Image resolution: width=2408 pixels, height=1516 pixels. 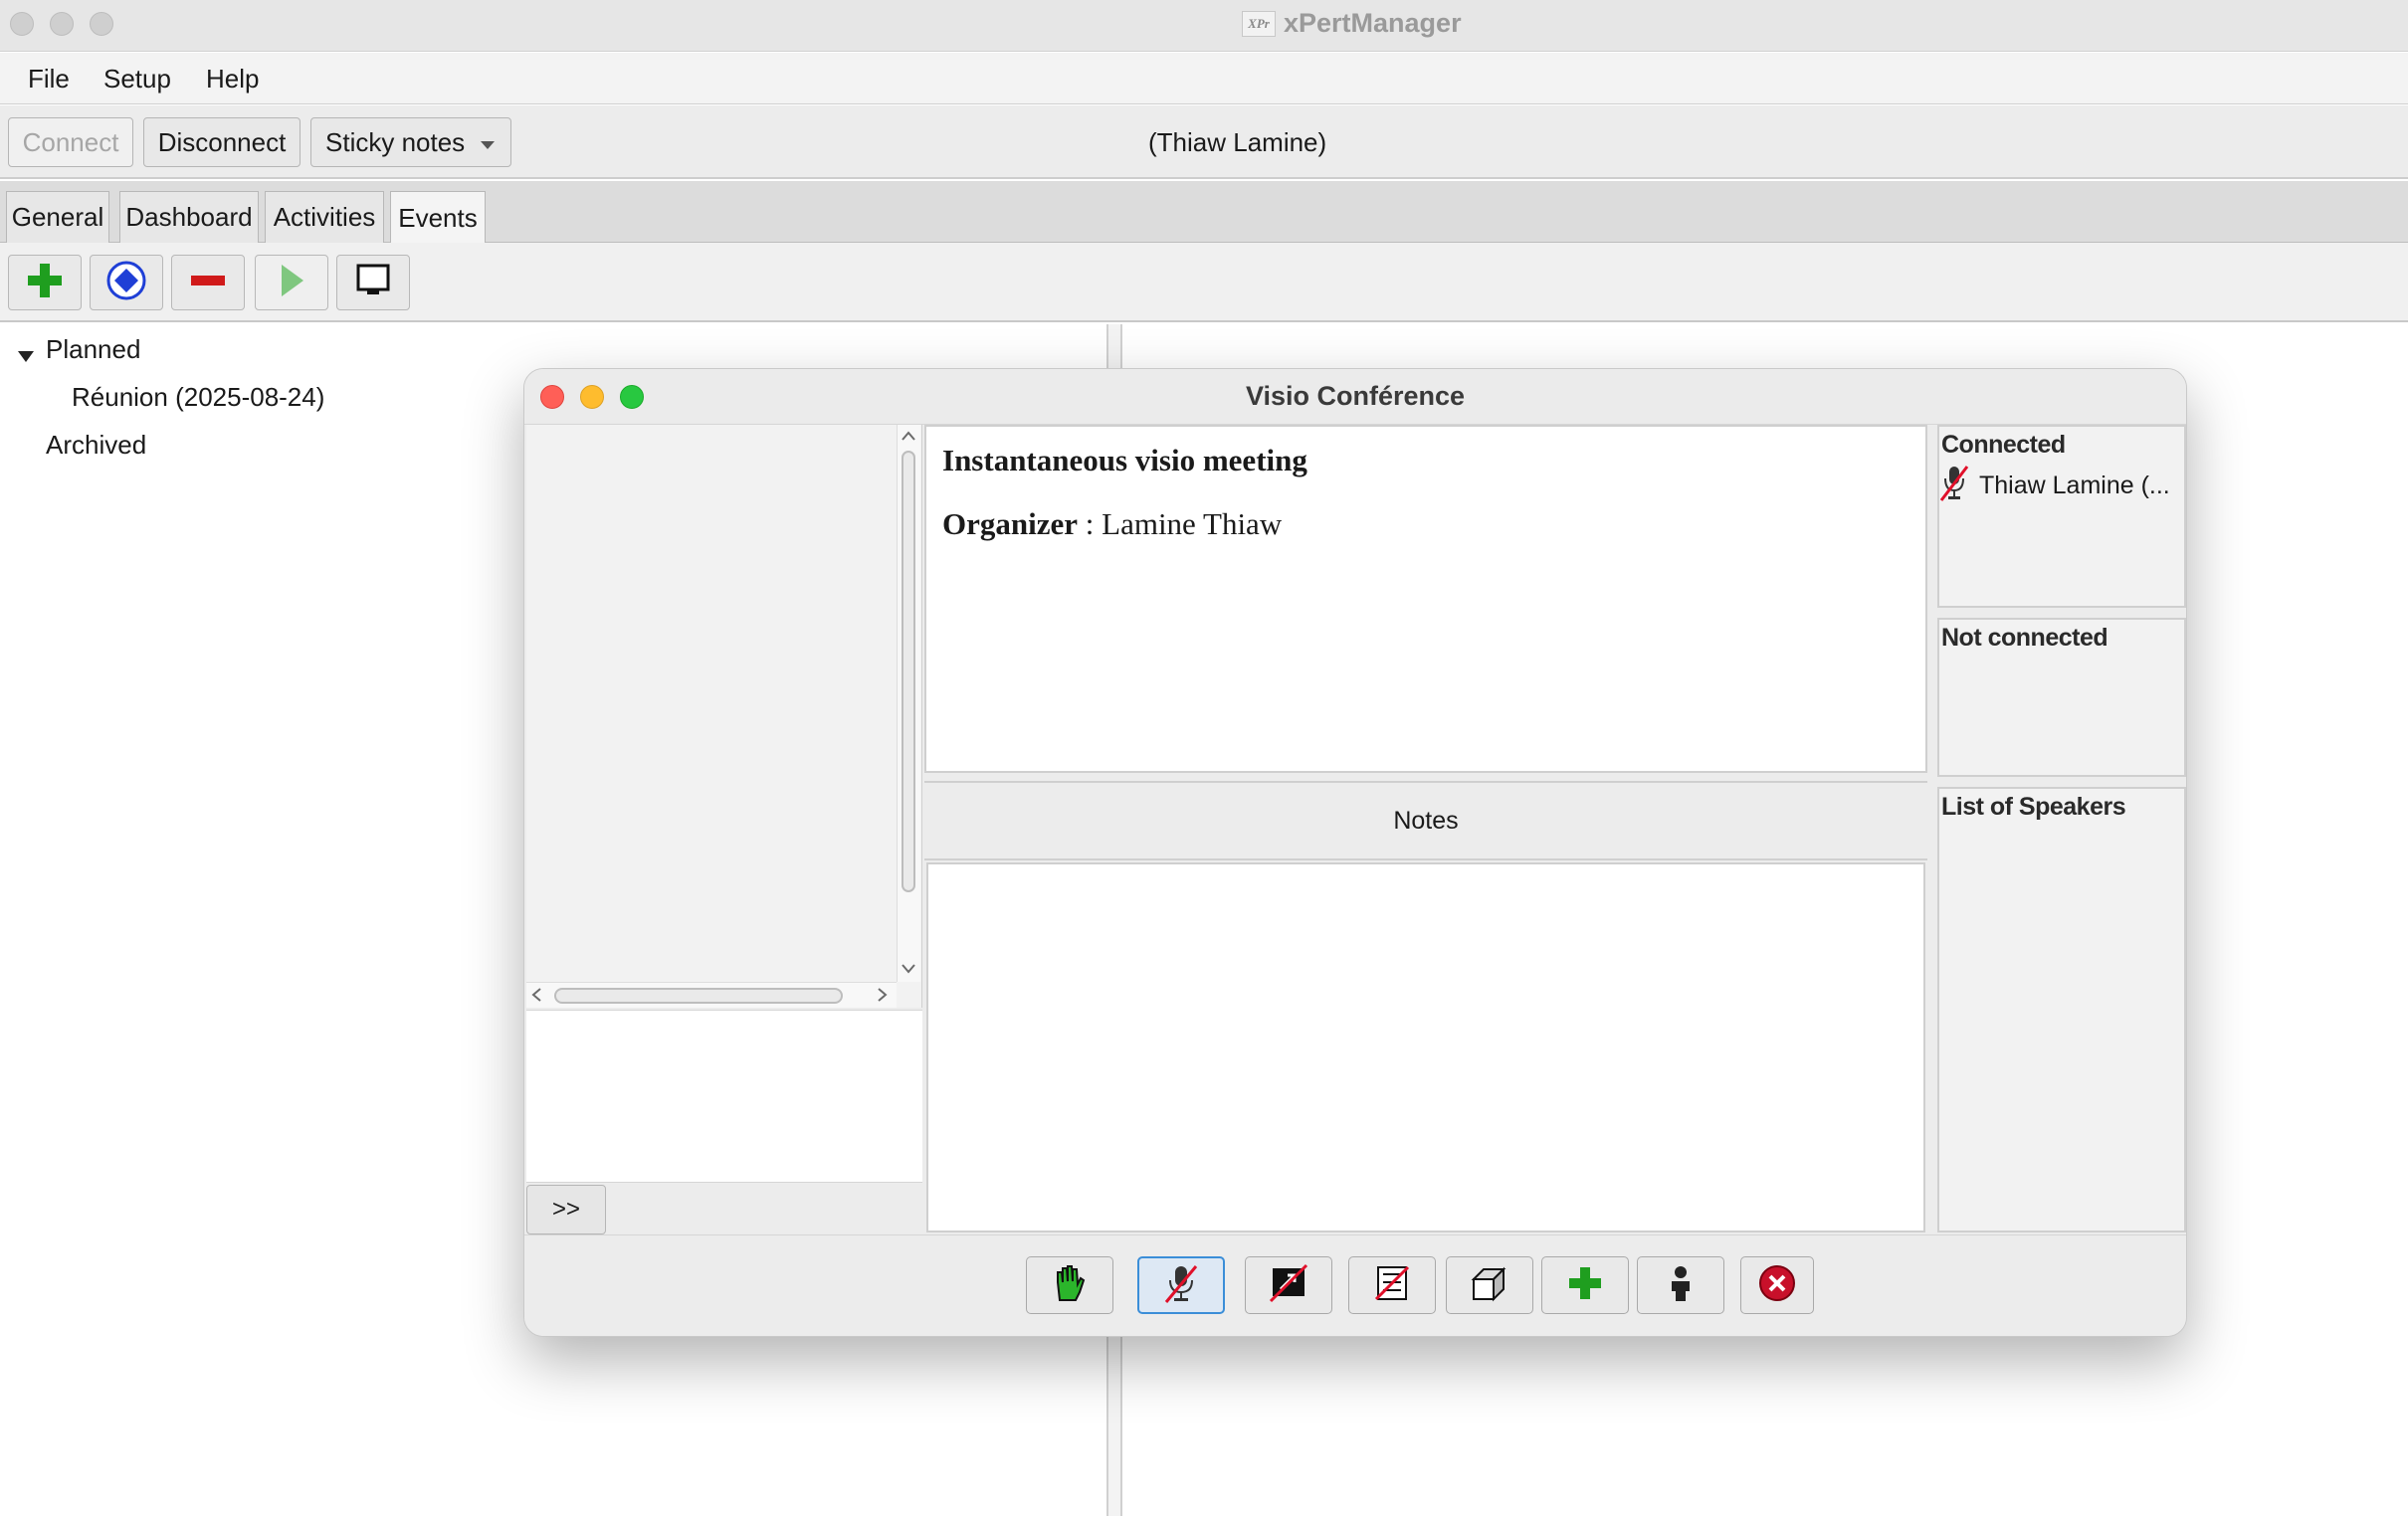 I want to click on play-icon, so click(x=291, y=283).